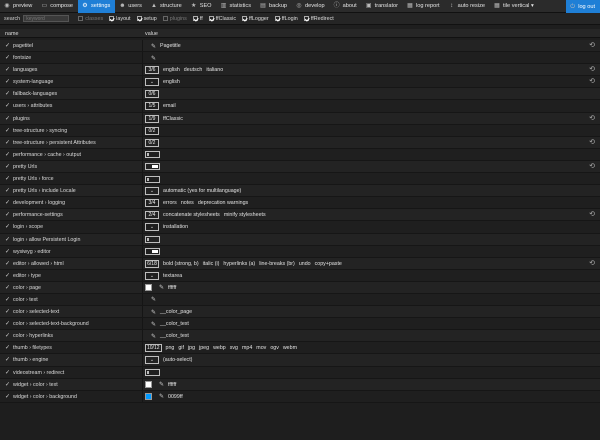 The image size is (600, 440). I want to click on table-row: ✓ pagetitel ✎ Pagetitle ⟲, so click(300, 46).